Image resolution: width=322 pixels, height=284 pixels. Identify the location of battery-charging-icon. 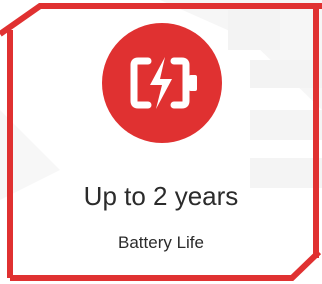
(163, 83).